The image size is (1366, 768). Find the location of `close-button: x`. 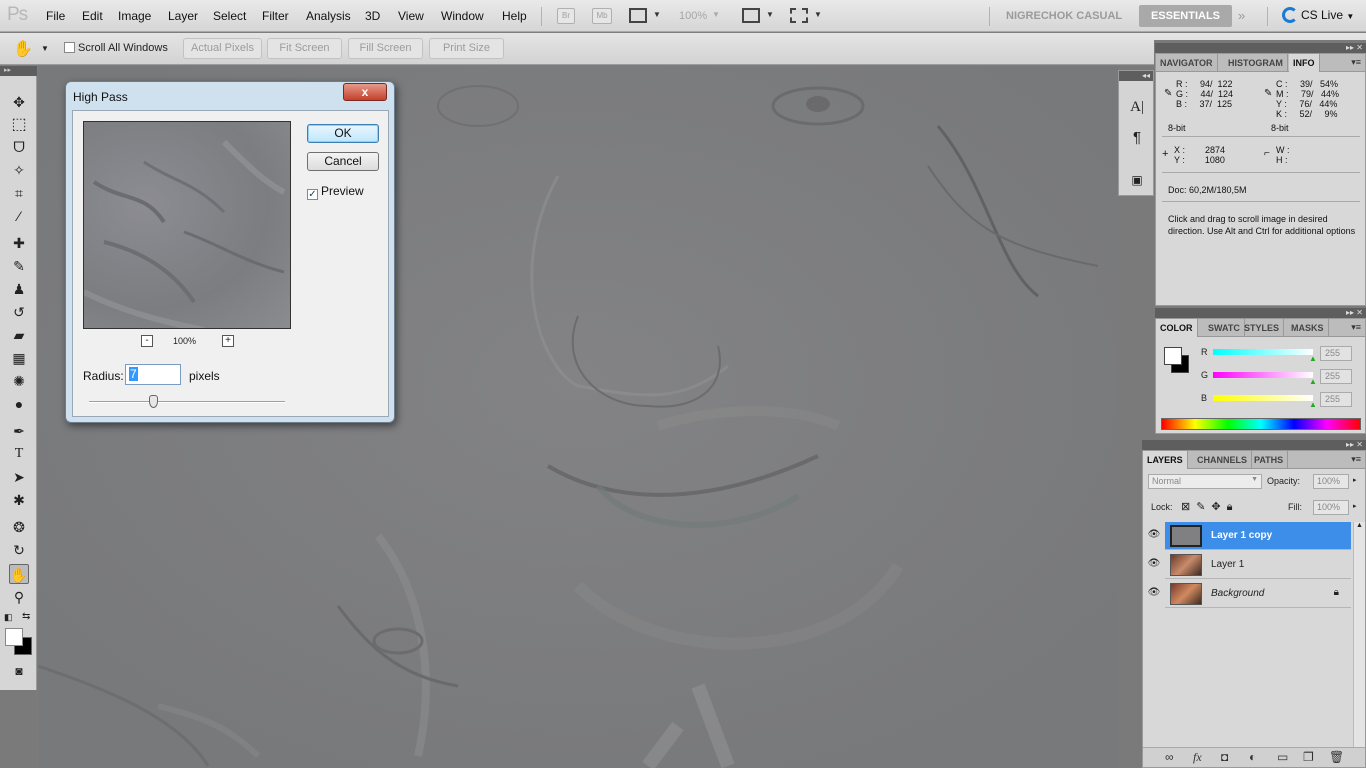

close-button: x is located at coordinates (365, 92).